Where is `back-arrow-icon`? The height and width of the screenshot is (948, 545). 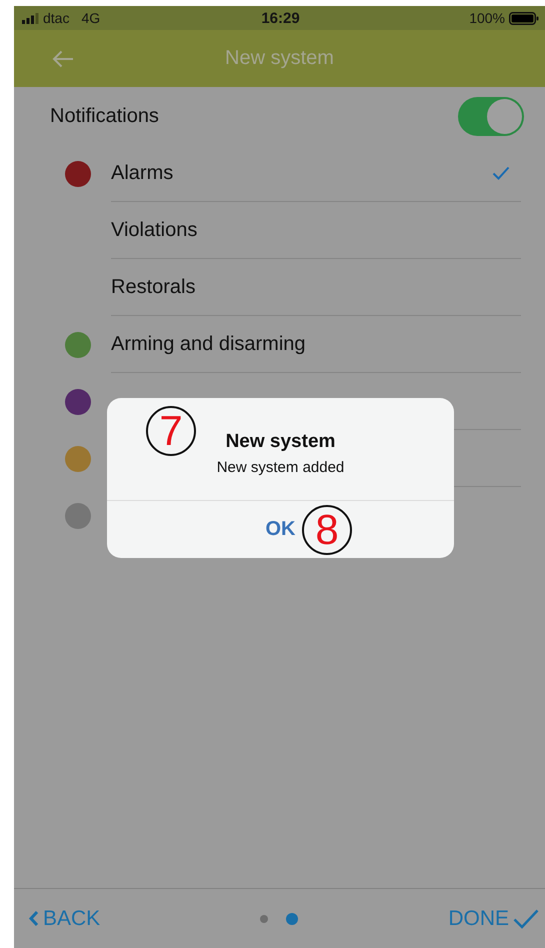
back-arrow-icon is located at coordinates (63, 59).